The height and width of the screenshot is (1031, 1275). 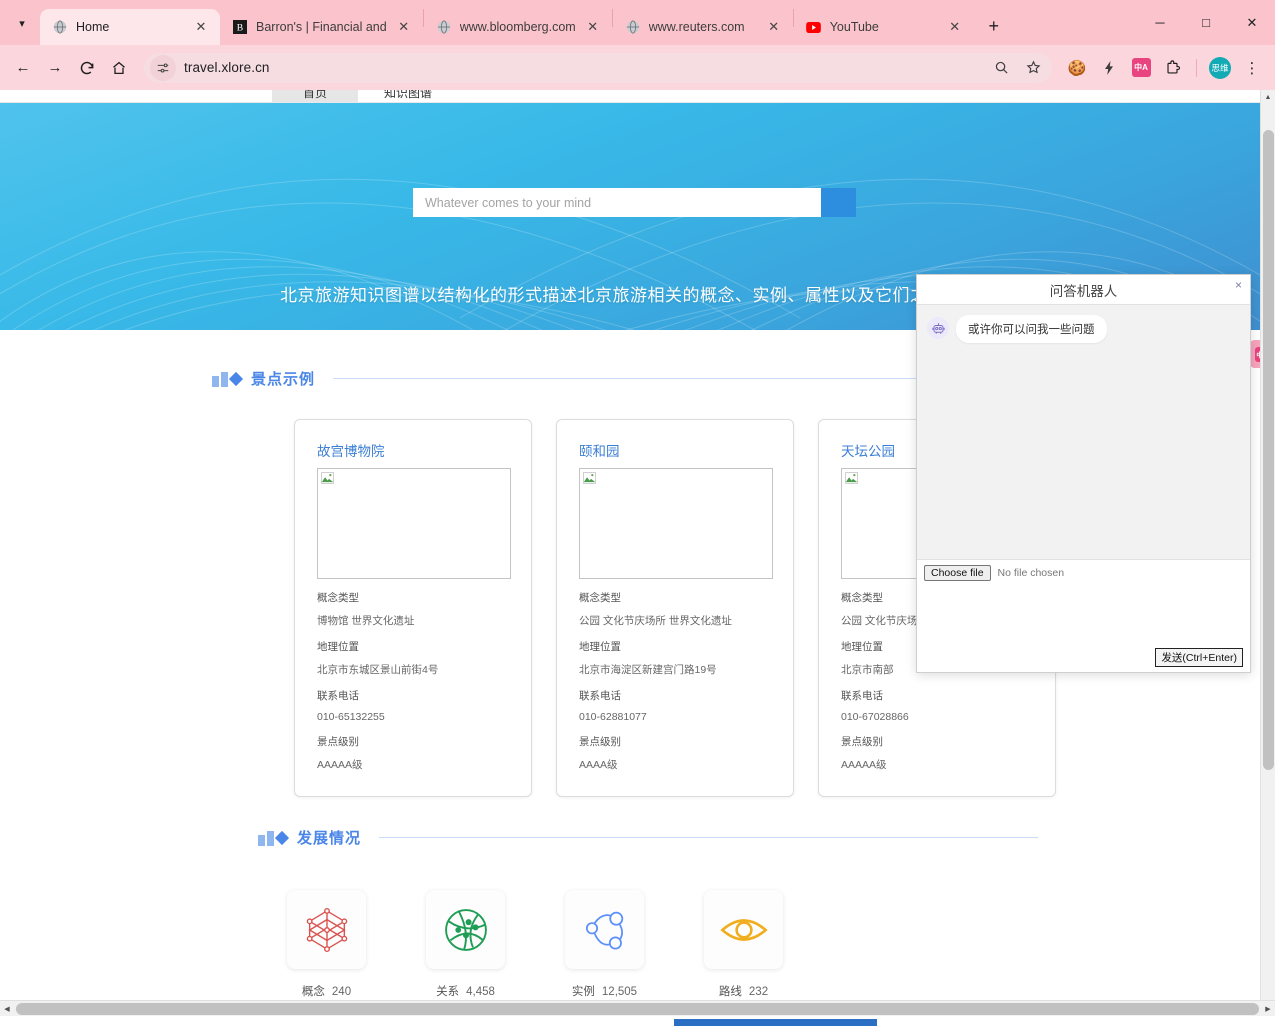 What do you see at coordinates (884, 27) in the screenshot?
I see `browser-tab-youtube: YouTube ✕` at bounding box center [884, 27].